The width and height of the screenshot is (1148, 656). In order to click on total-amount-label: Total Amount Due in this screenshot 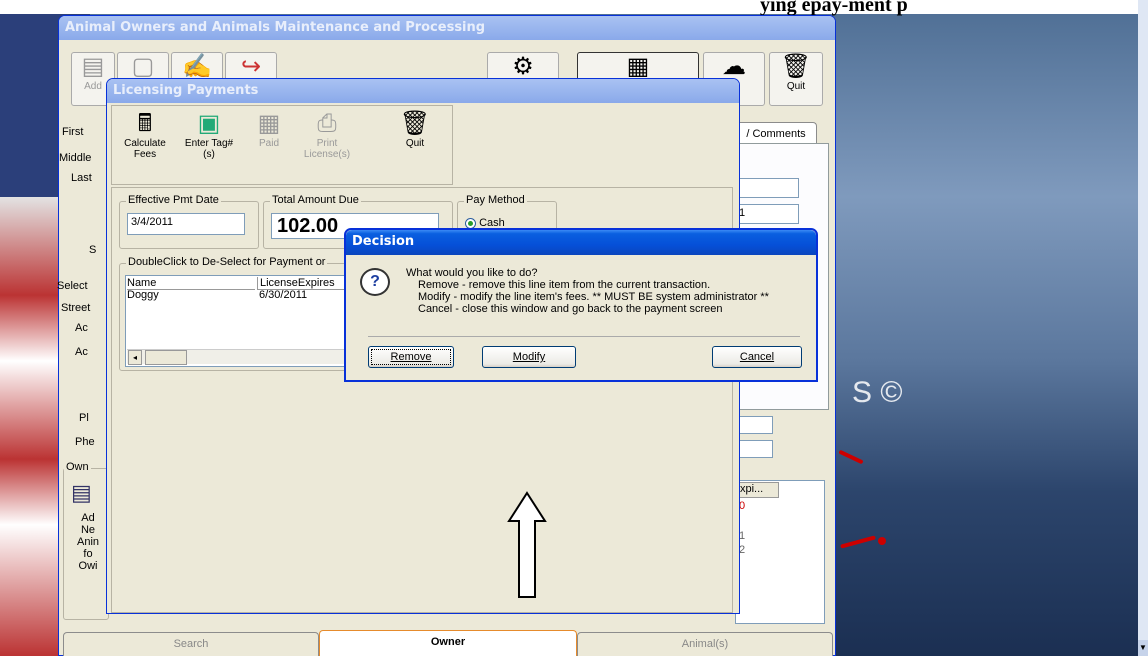, I will do `click(315, 200)`.